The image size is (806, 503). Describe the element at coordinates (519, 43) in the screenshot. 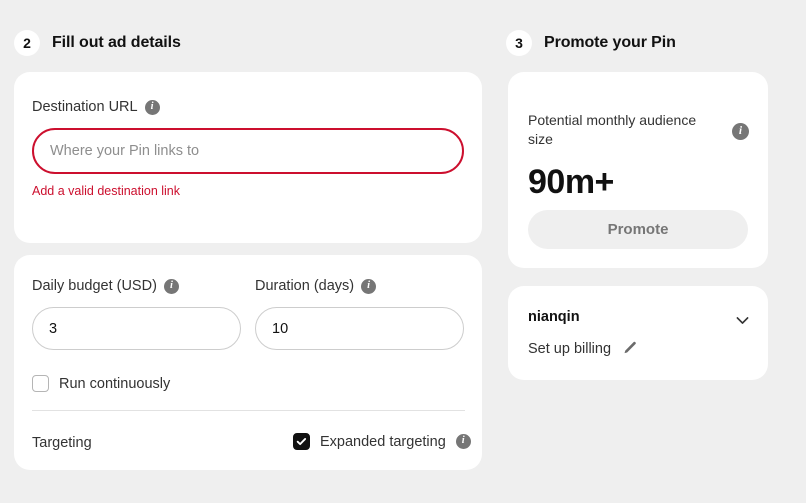

I see `step-number-badge-3: 3` at that location.